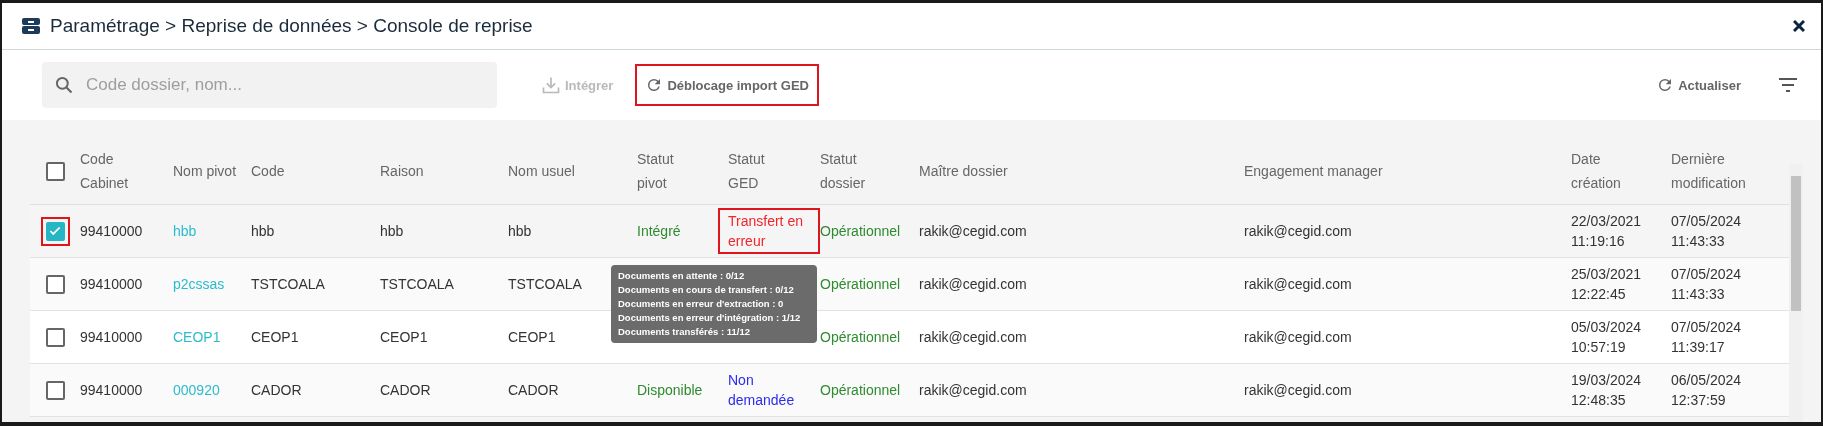 The height and width of the screenshot is (426, 1823). I want to click on inbox-icon, so click(31, 26).